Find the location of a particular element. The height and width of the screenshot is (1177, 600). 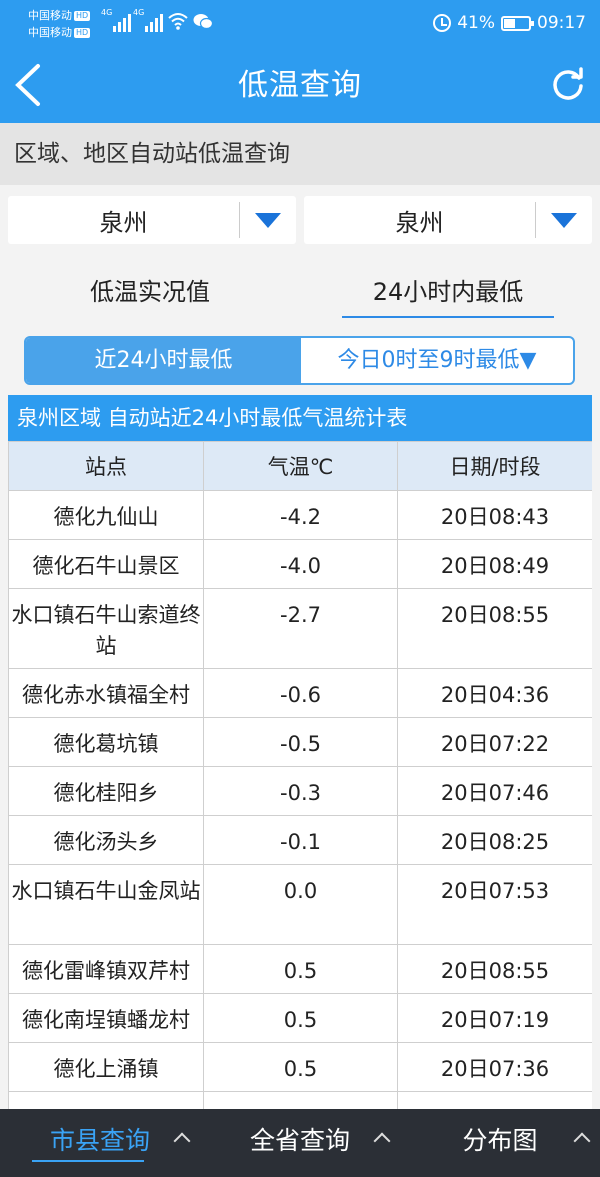

refresh-icon is located at coordinates (568, 84).